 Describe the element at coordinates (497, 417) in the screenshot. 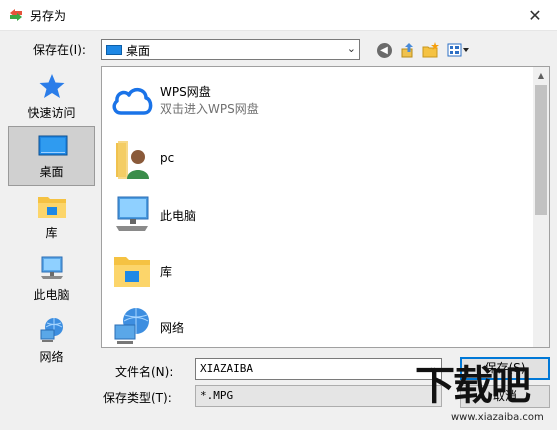

I see `watermark-url: www.xiazaiba.com` at that location.